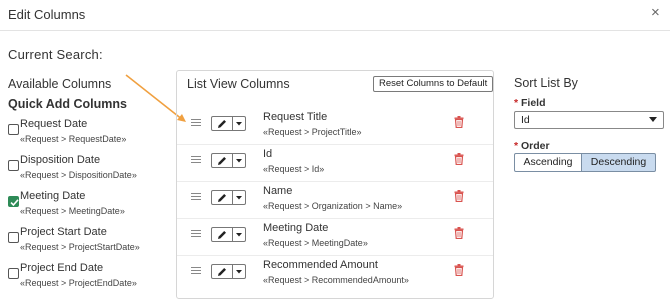 The image size is (670, 302). I want to click on quick-add-label: Project End Date, so click(62, 268).